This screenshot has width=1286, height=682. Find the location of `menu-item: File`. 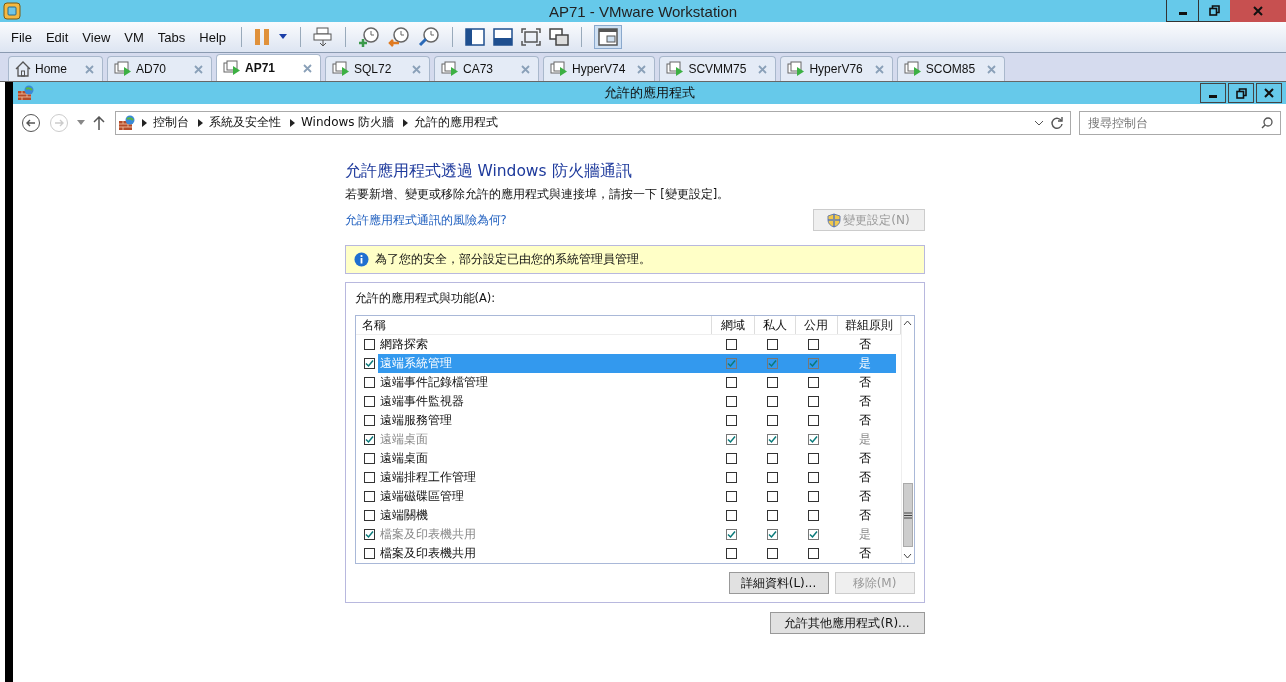

menu-item: File is located at coordinates (21, 37).